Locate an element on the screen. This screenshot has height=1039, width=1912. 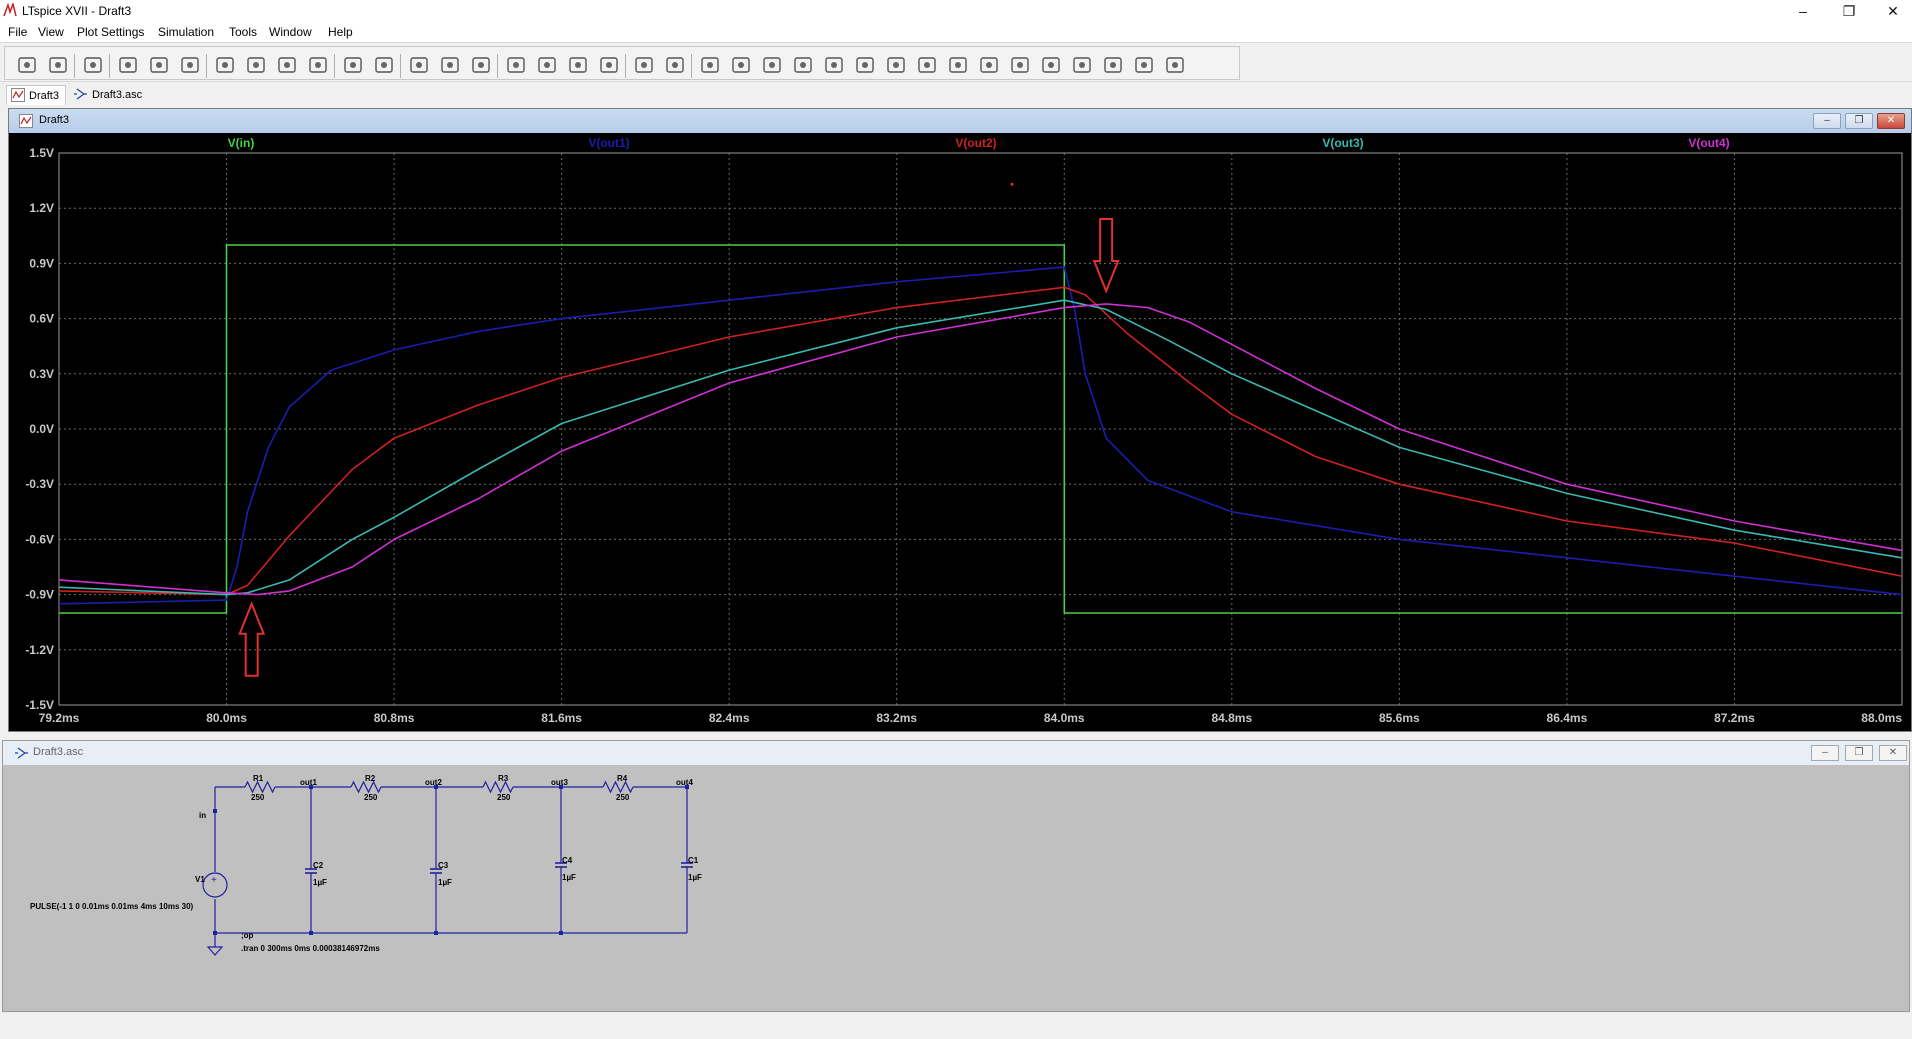
tab-draft3-label: Draft3 is located at coordinates (44, 96).